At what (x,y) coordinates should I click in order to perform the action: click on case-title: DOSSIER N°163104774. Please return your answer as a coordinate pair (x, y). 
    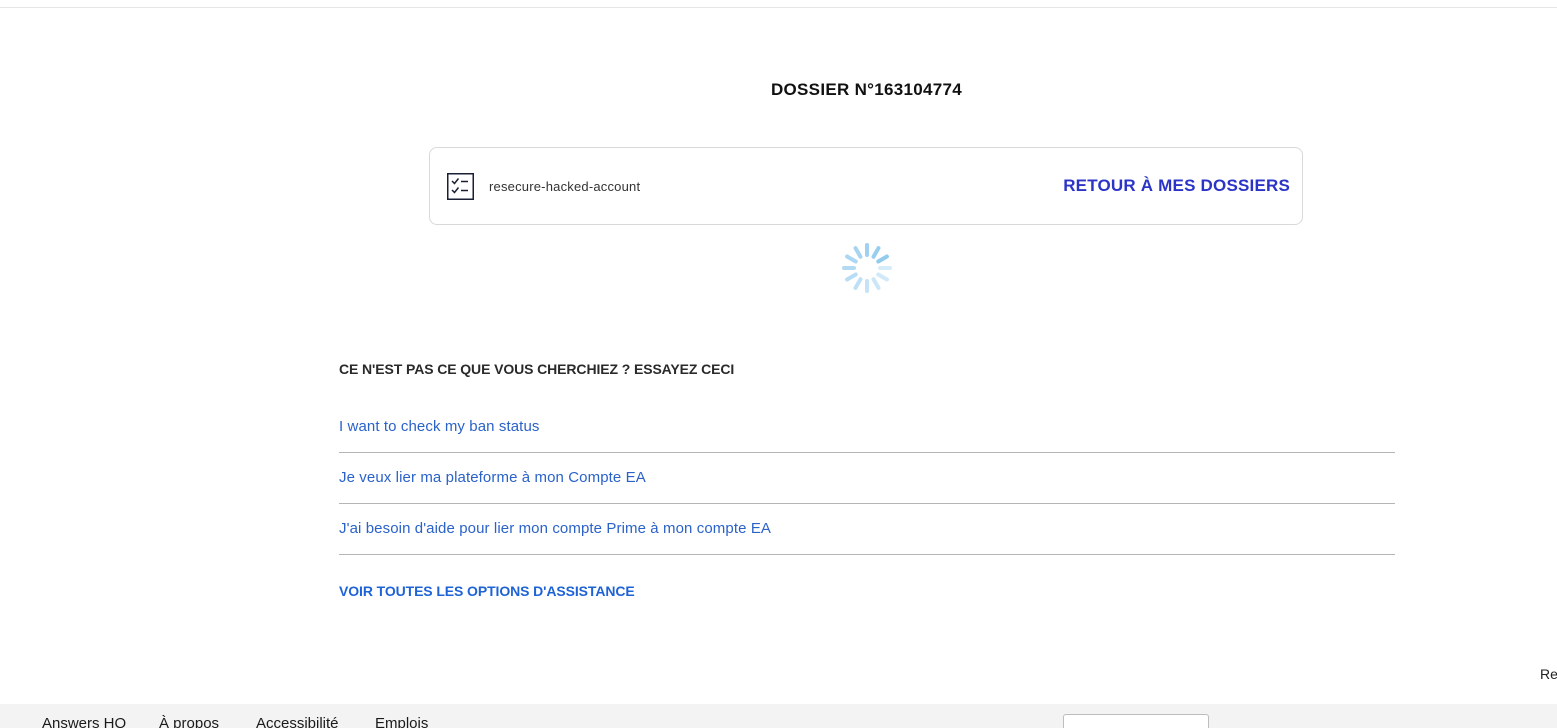
    Looking at the image, I should click on (866, 89).